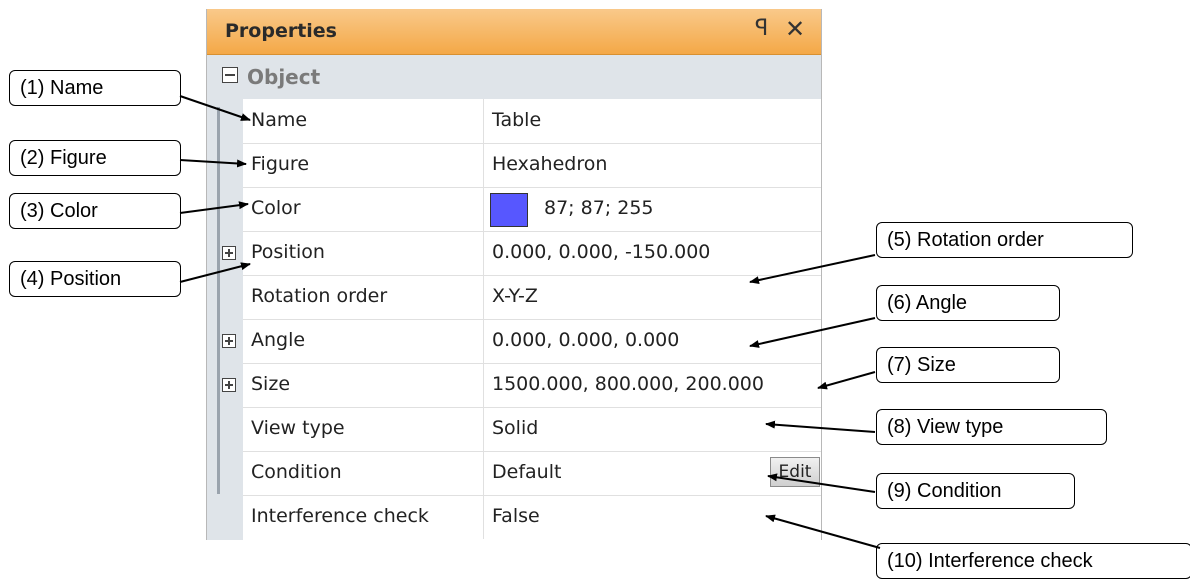  What do you see at coordinates (652, 121) in the screenshot?
I see `property-value-cell: Table` at bounding box center [652, 121].